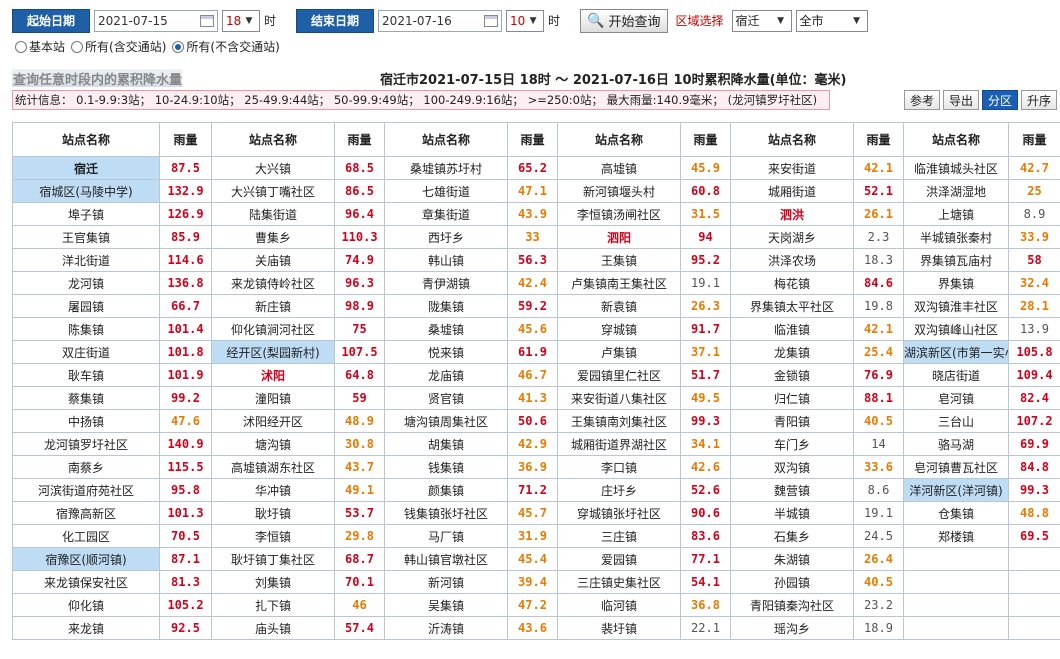  I want to click on station-name-cell: 河滨街道府苑社区, so click(86, 490).